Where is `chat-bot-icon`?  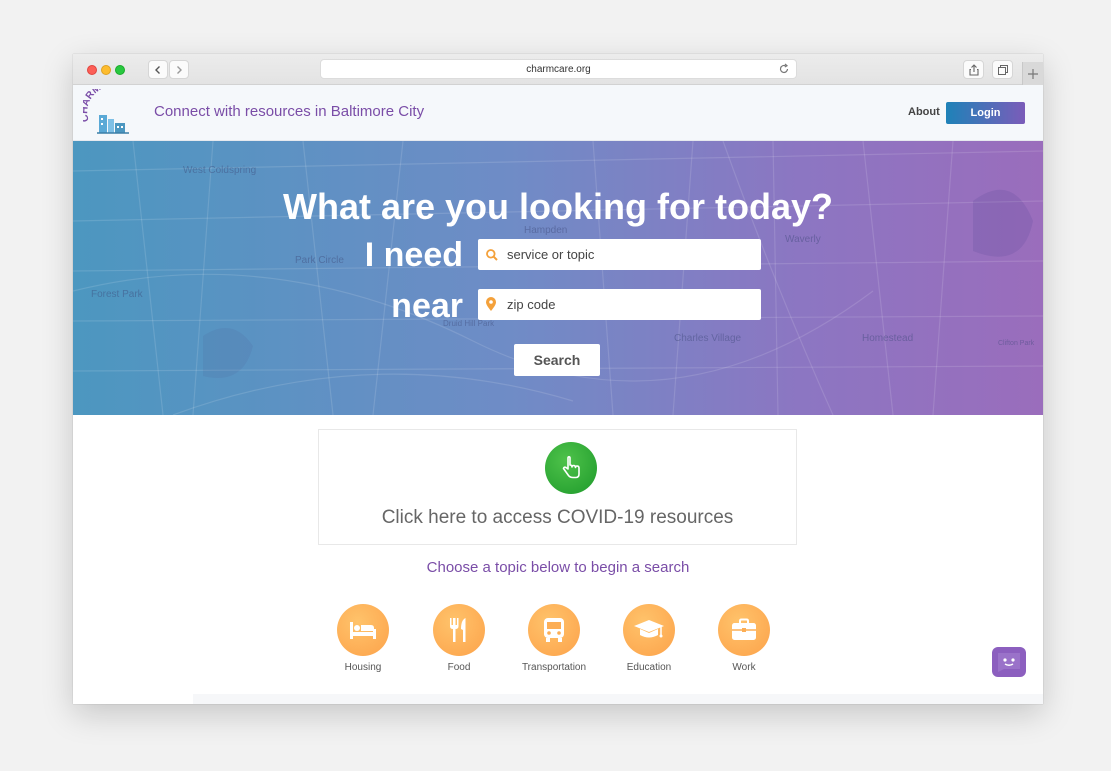 chat-bot-icon is located at coordinates (1009, 662).